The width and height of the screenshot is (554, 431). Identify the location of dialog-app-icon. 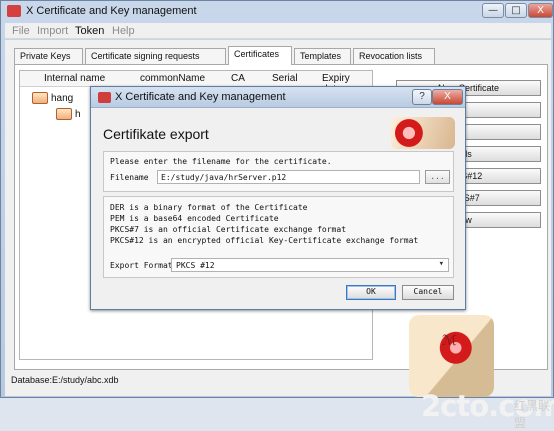
(104, 97).